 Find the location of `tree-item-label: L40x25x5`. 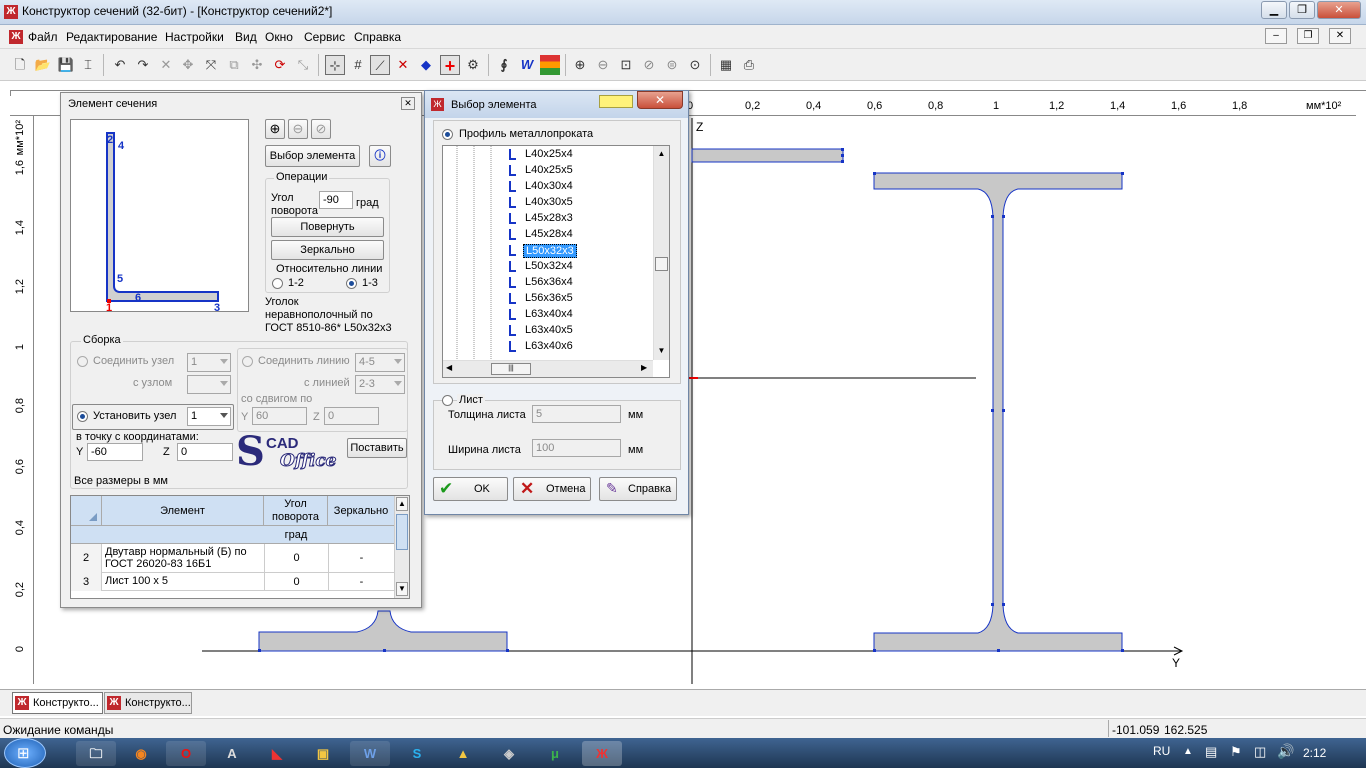

tree-item-label: L40x25x5 is located at coordinates (549, 170).